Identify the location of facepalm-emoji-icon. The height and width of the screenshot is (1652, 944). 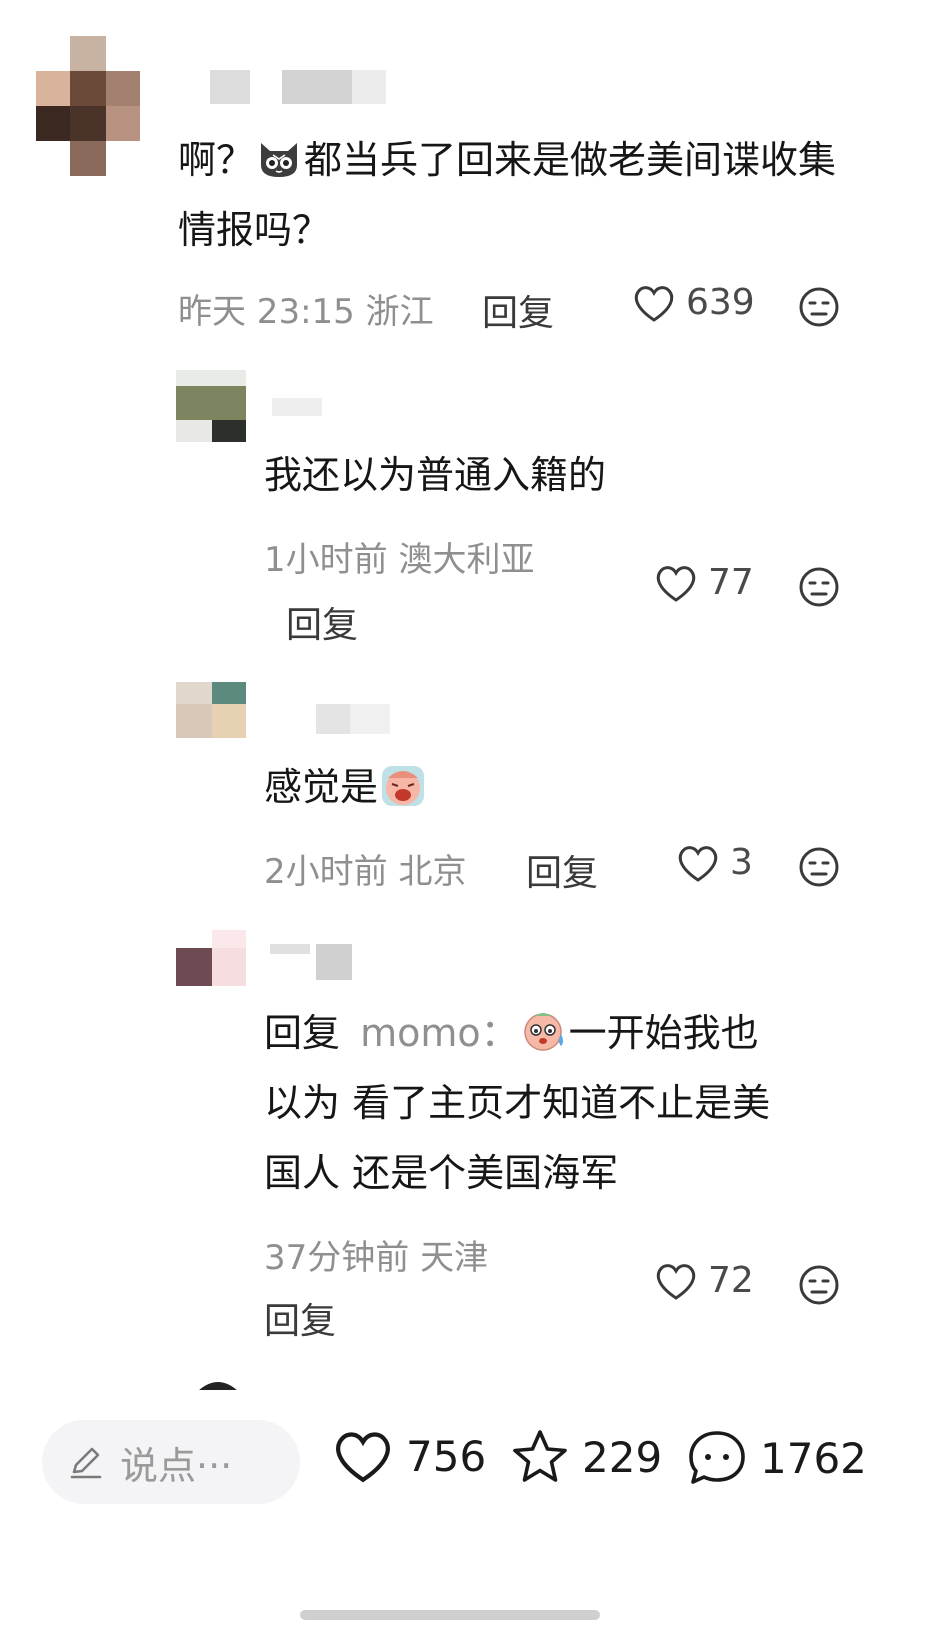
(403, 783).